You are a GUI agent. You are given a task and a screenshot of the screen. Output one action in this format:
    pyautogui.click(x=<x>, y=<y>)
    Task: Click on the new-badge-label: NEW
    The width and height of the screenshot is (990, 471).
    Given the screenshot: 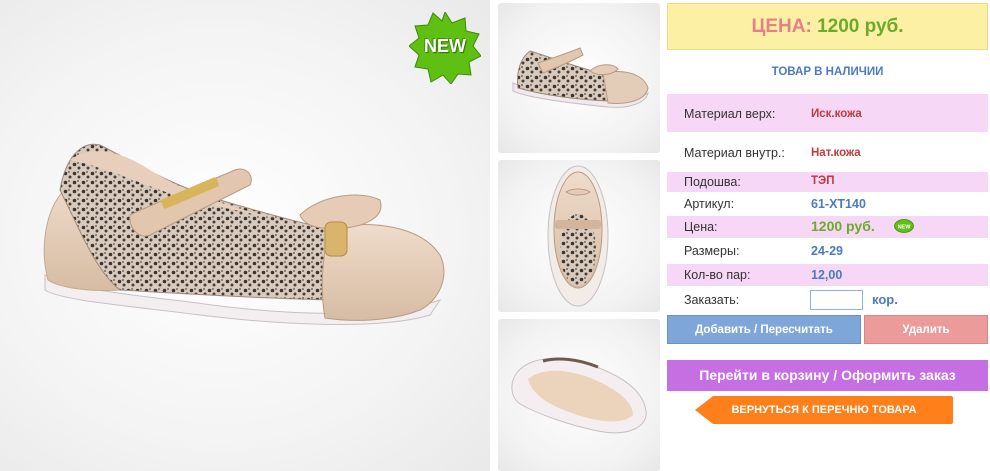 What is the action you would take?
    pyautogui.click(x=445, y=46)
    